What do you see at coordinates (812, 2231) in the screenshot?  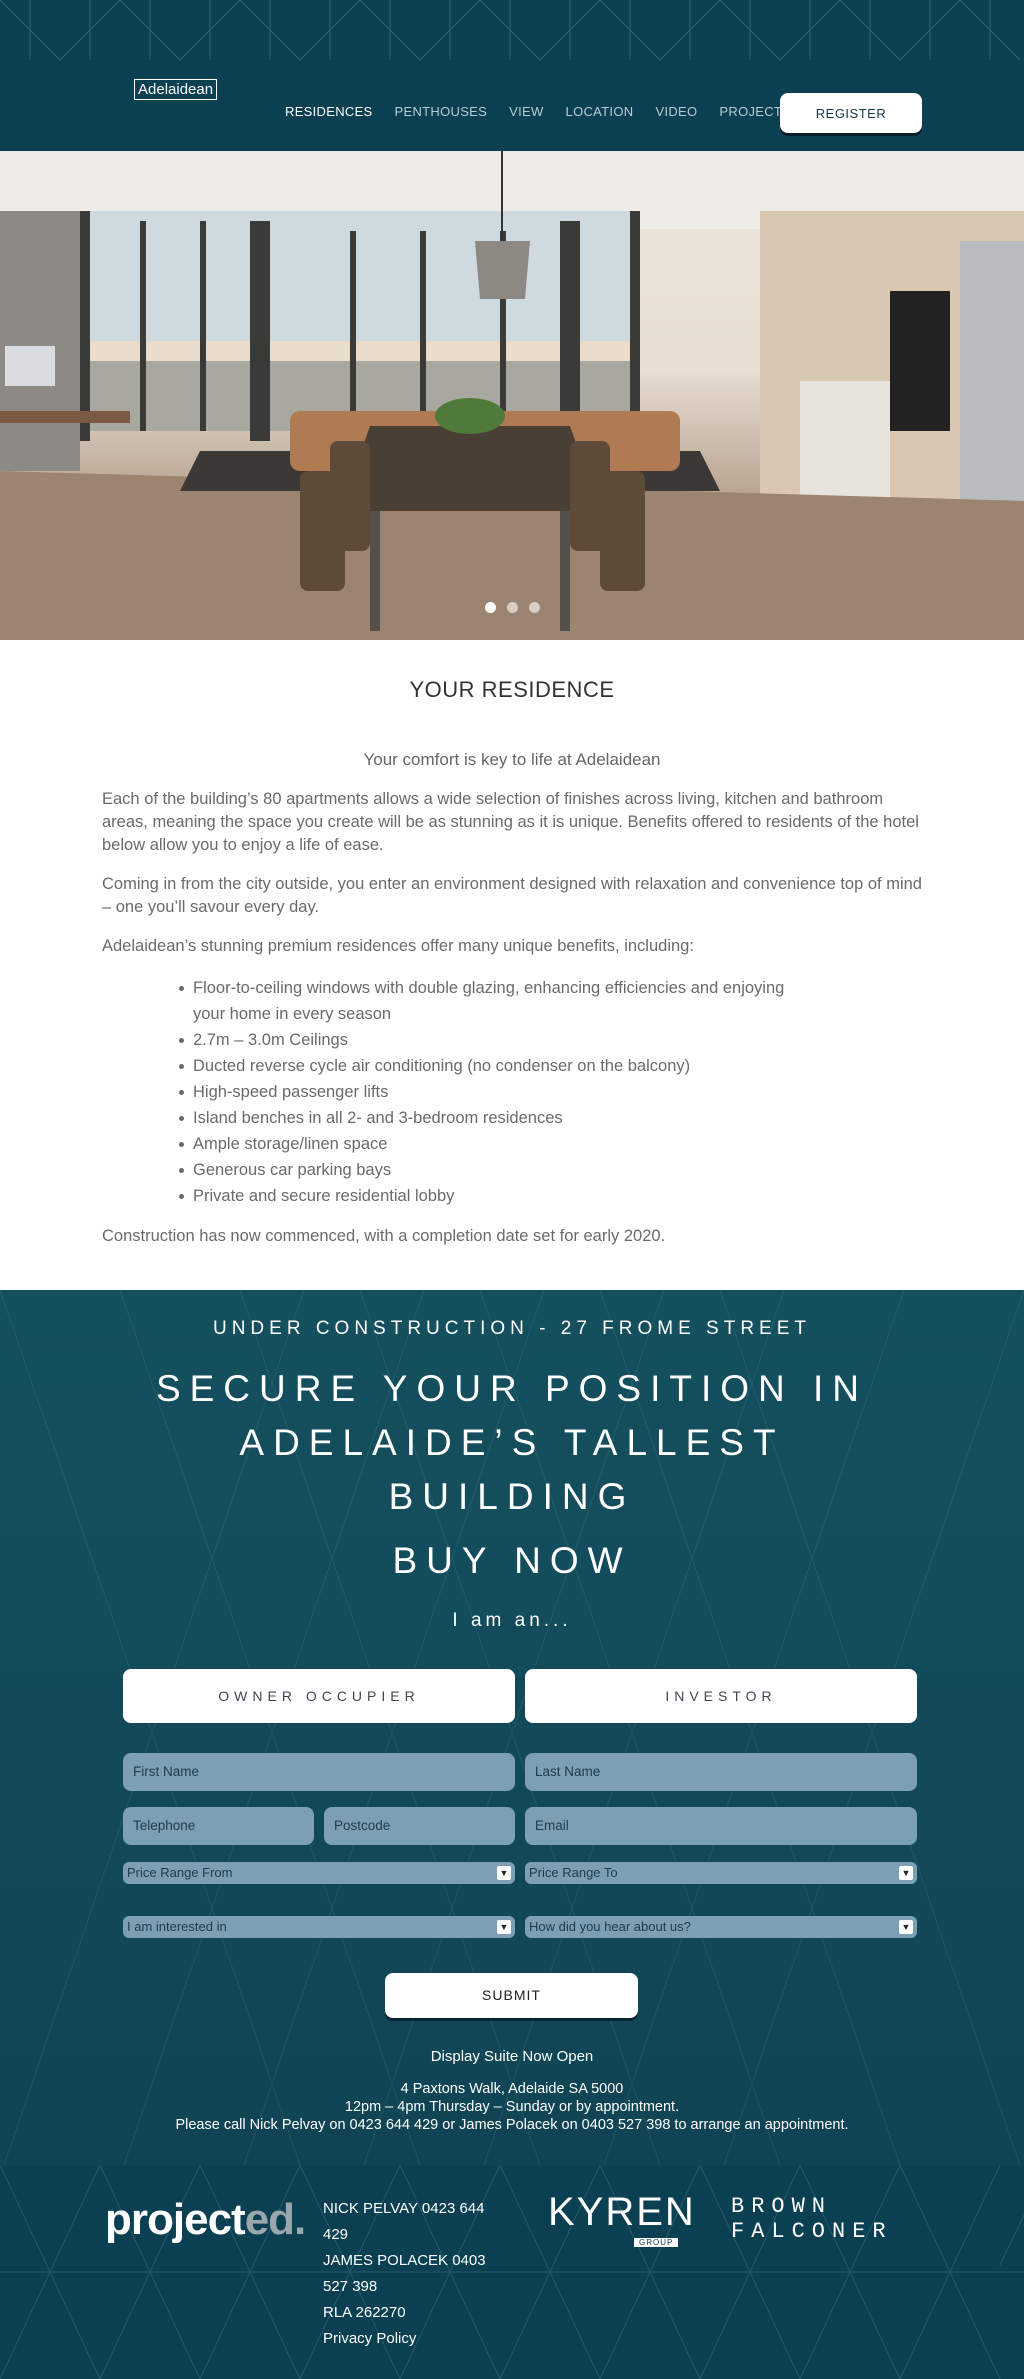 I see `falconer-line: FALCONER` at bounding box center [812, 2231].